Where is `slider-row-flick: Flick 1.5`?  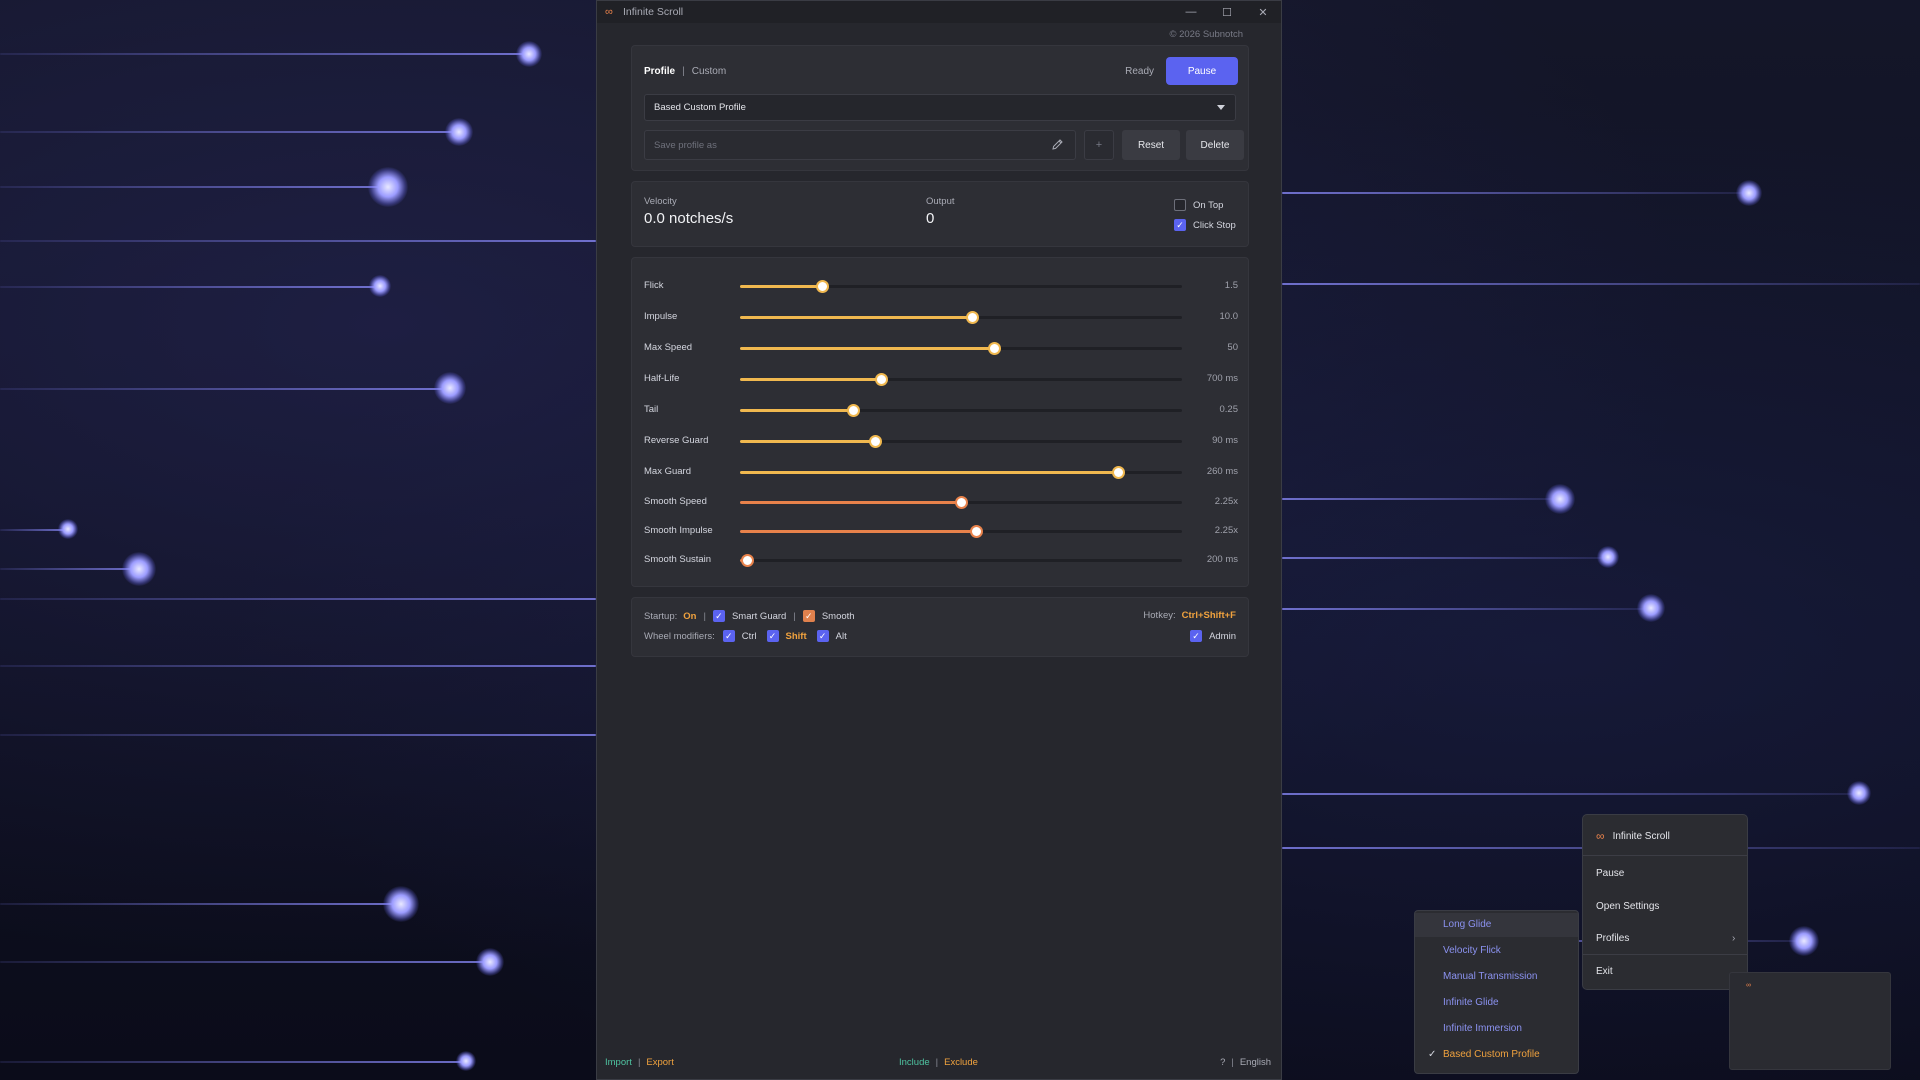
slider-row-flick: Flick 1.5 is located at coordinates (941, 286).